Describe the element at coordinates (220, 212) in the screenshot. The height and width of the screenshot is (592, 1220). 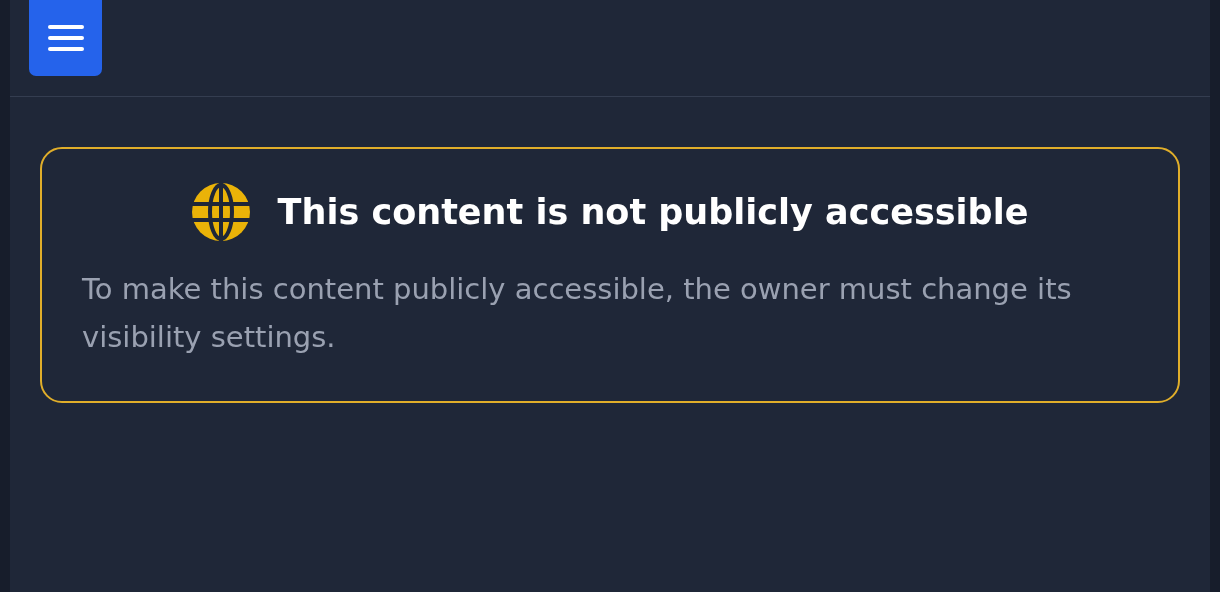
I see `globe-icon` at that location.